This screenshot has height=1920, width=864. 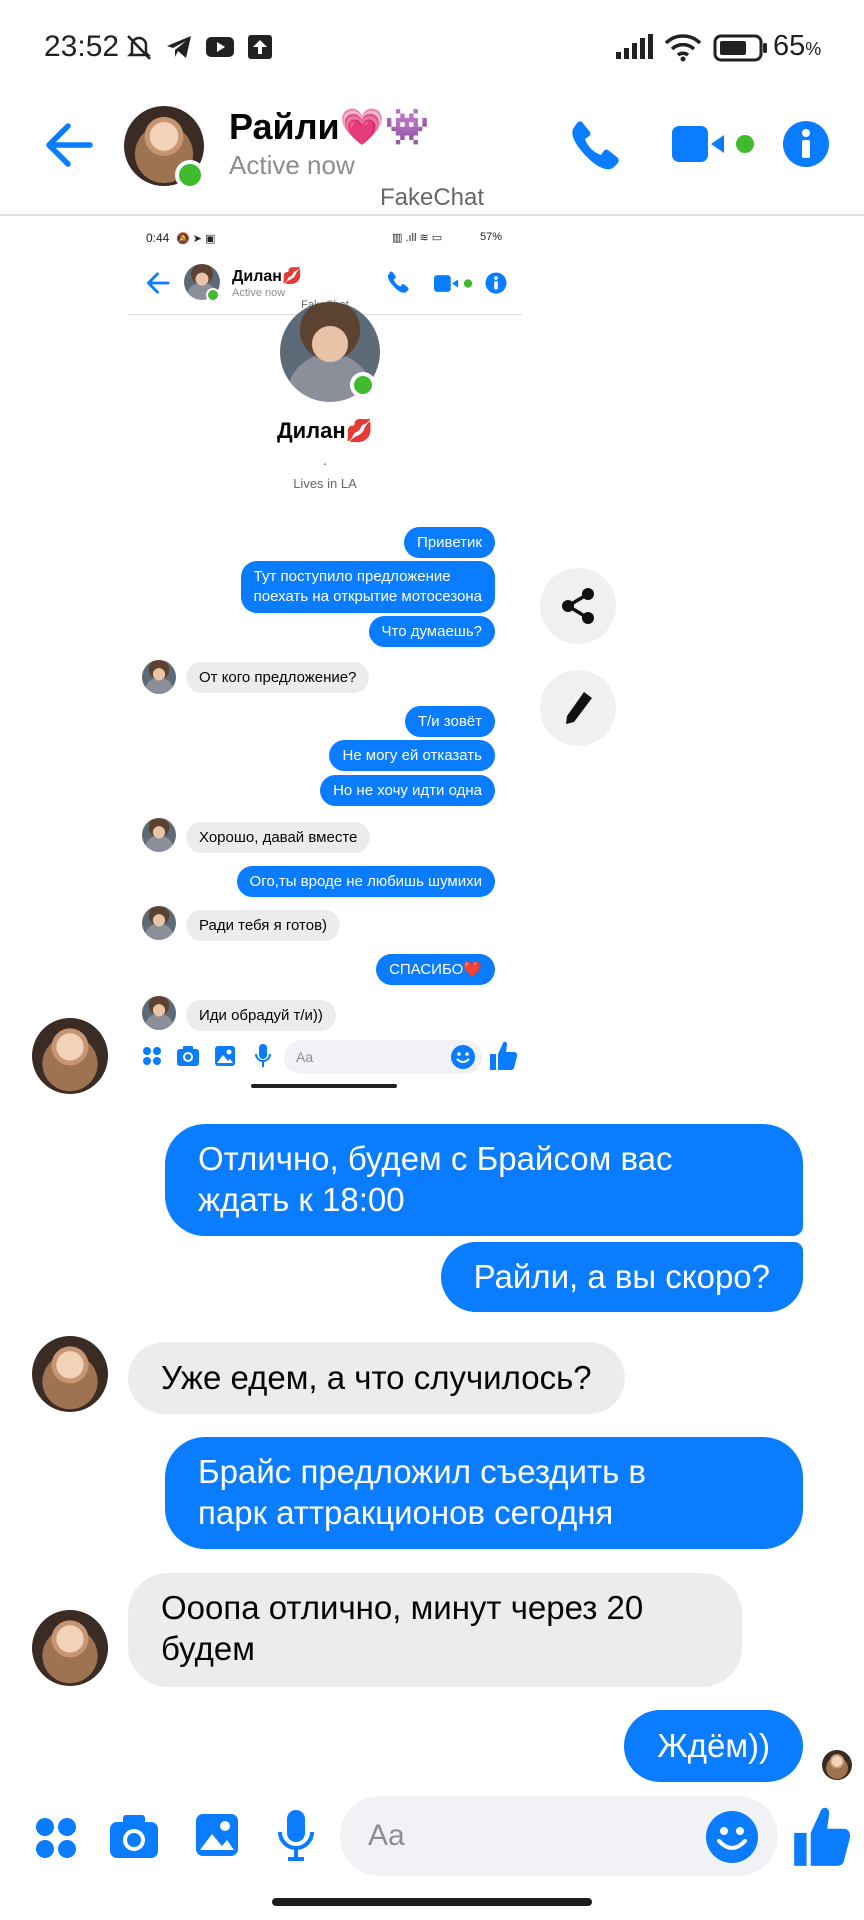 What do you see at coordinates (296, 1835) in the screenshot?
I see `microphone-icon` at bounding box center [296, 1835].